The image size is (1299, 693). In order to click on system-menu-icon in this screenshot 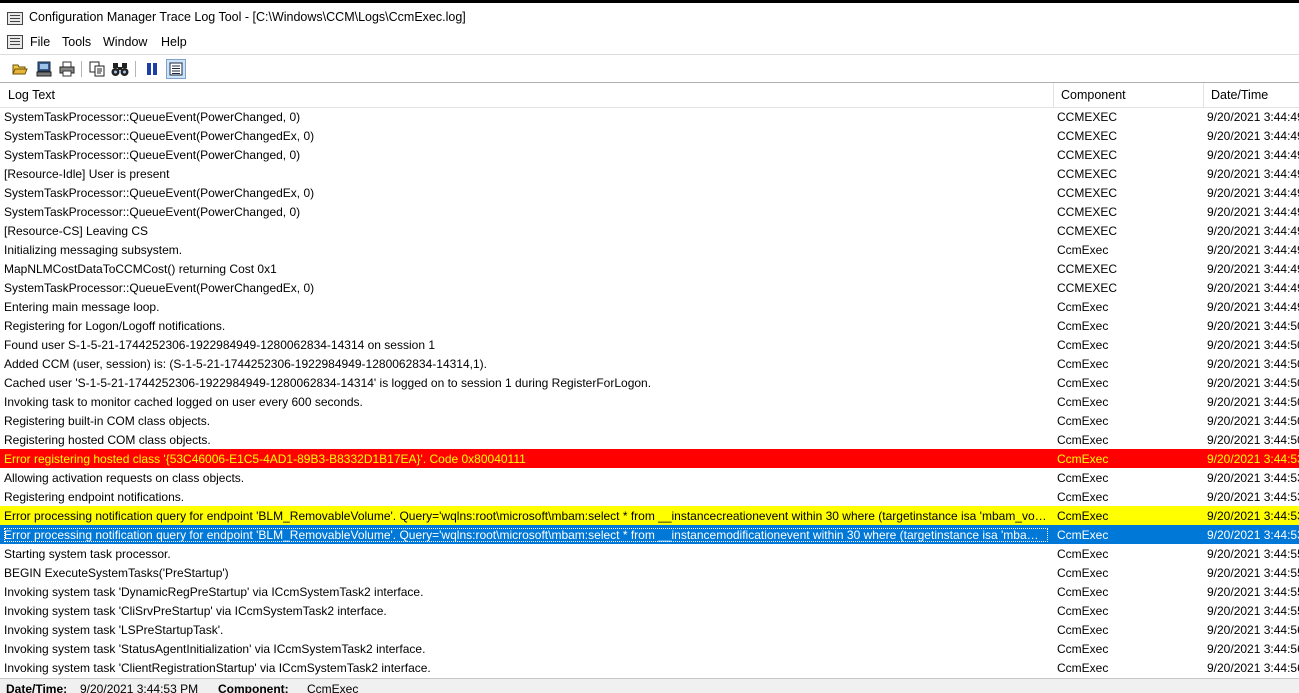, I will do `click(15, 42)`.